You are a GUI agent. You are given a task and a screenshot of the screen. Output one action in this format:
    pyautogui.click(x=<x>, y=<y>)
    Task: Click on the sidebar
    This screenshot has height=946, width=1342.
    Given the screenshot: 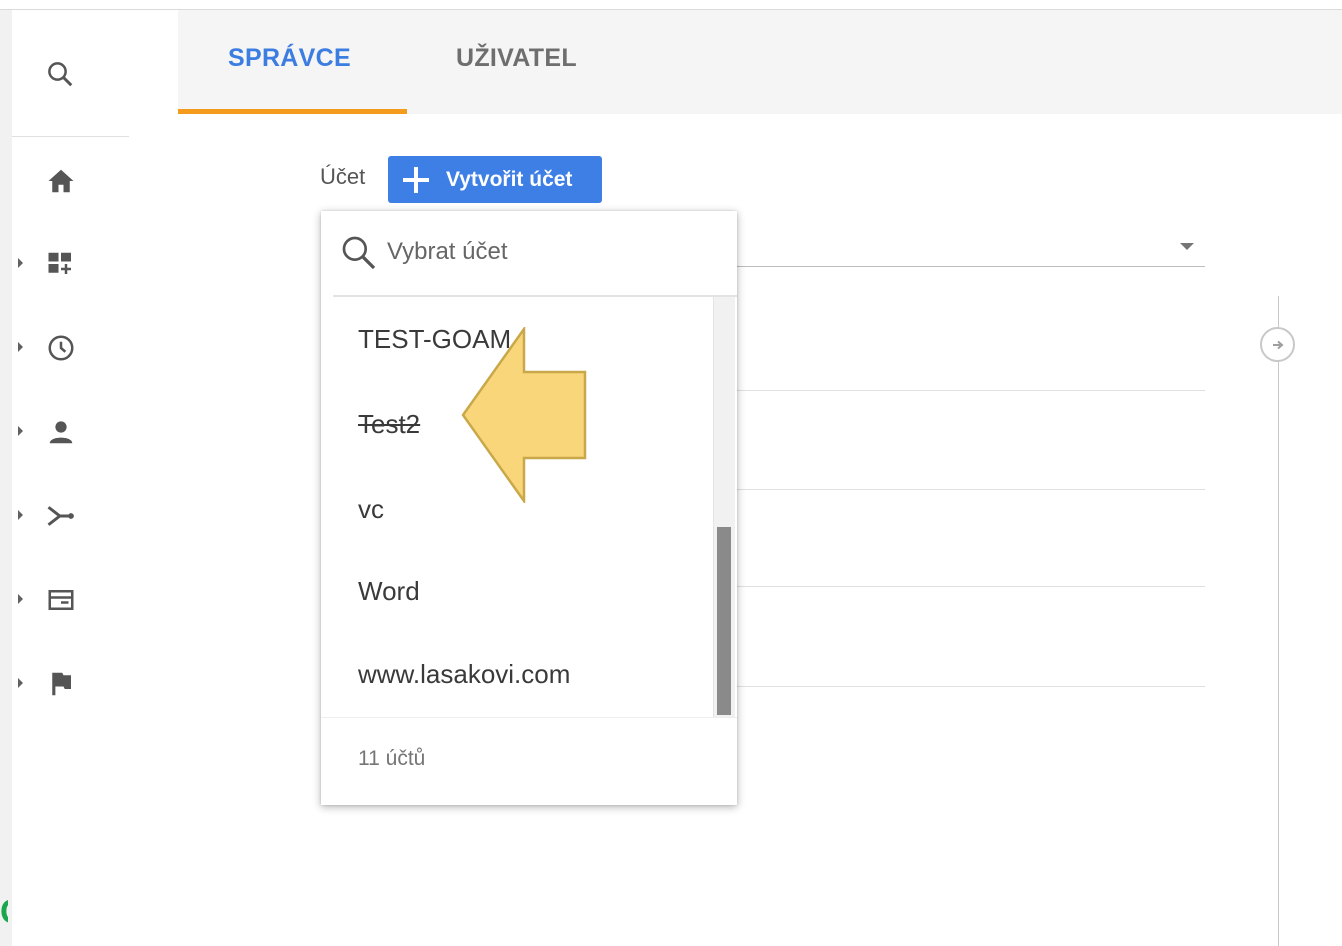 What is the action you would take?
    pyautogui.click(x=95, y=478)
    